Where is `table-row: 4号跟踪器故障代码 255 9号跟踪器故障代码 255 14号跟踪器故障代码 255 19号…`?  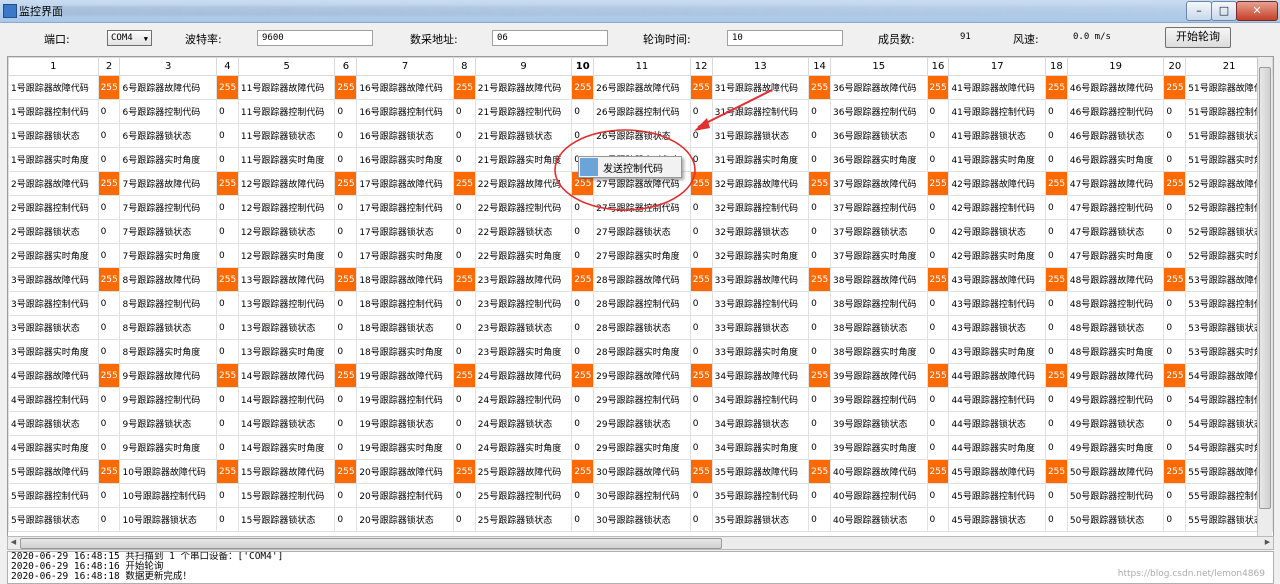
table-row: 4号跟踪器故障代码 255 9号跟踪器故障代码 255 14号跟踪器故障代码 255 19号… is located at coordinates (640, 375).